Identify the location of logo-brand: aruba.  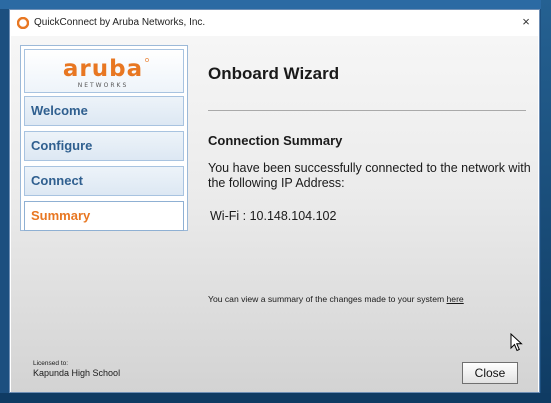
(103, 69).